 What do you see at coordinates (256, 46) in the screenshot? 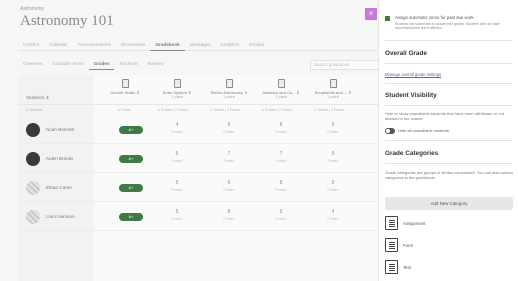
I see `nav-tab-groups: Groups` at bounding box center [256, 46].